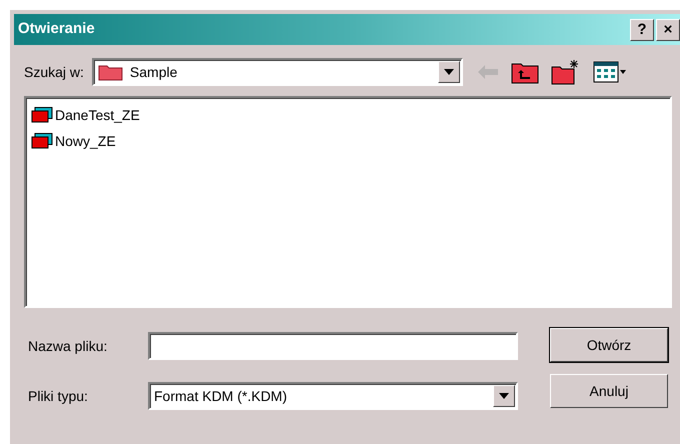 Image resolution: width=680 pixels, height=444 pixels. What do you see at coordinates (85, 141) in the screenshot?
I see `file-name: Nowy_ZE` at bounding box center [85, 141].